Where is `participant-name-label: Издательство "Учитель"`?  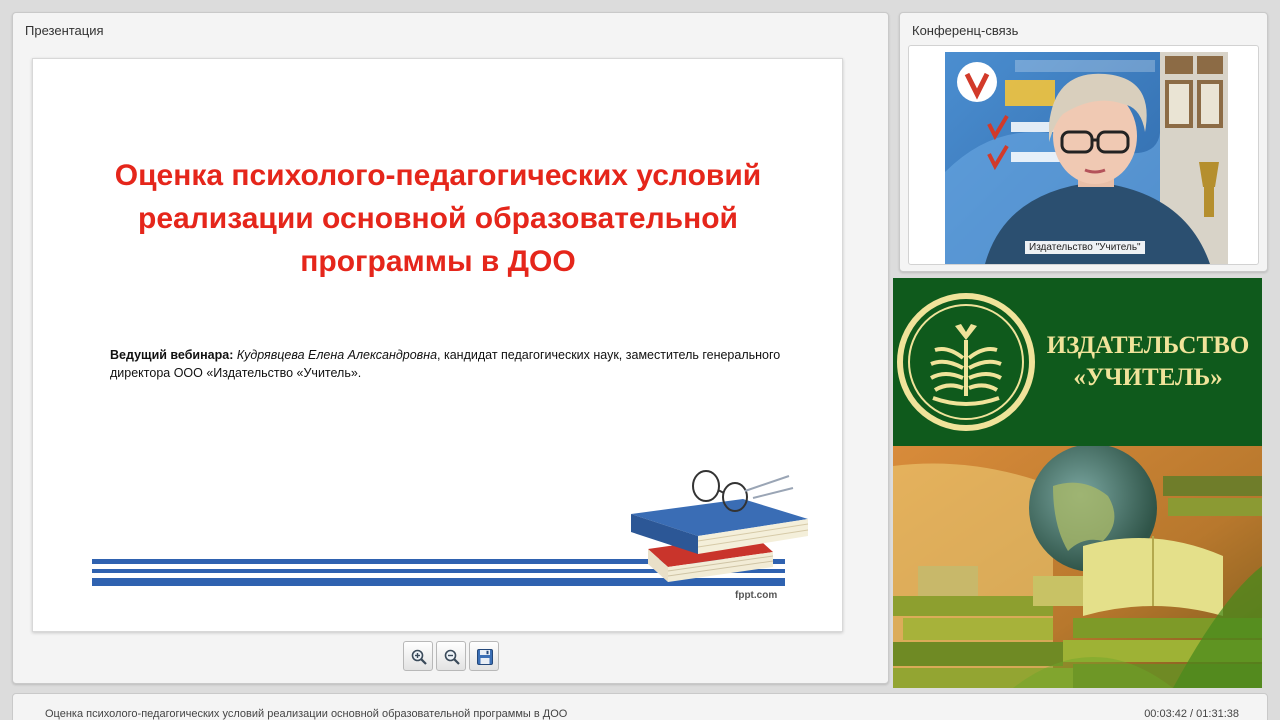
participant-name-label: Издательство "Учитель" is located at coordinates (1085, 247).